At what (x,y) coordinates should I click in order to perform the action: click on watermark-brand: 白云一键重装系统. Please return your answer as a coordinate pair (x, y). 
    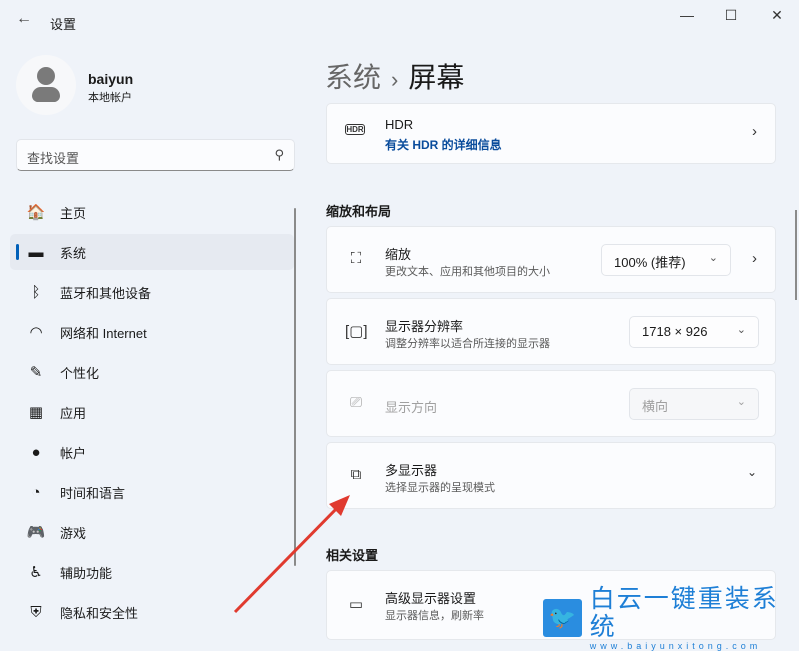
    Looking at the image, I should click on (684, 613).